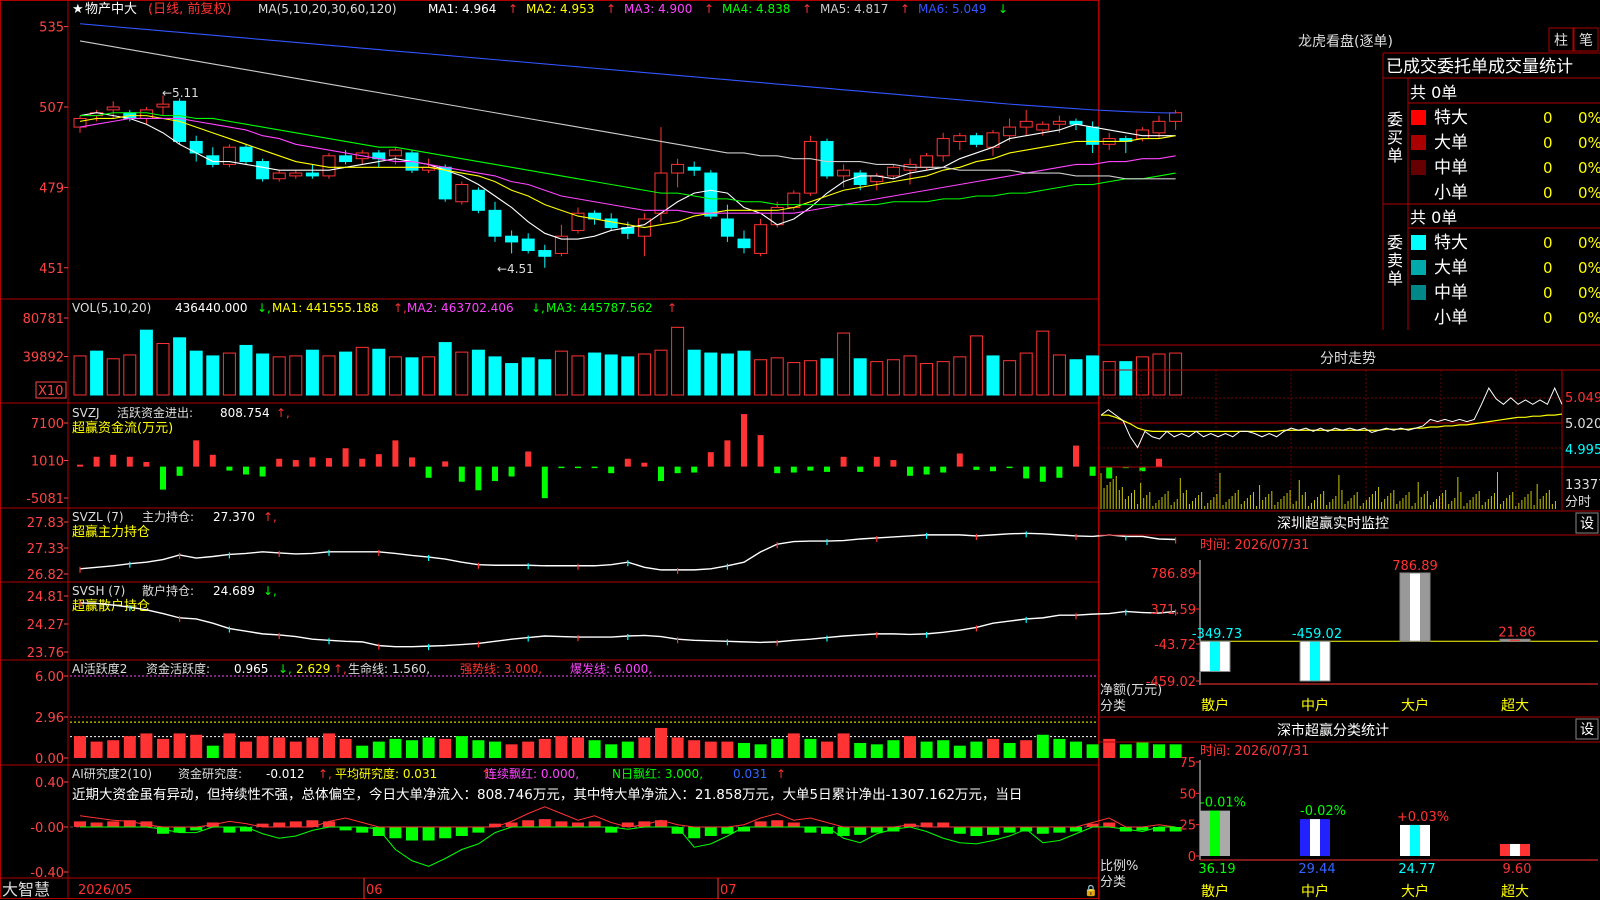 The height and width of the screenshot is (900, 1600). Describe the element at coordinates (1187, 826) in the screenshot. I see `stat-axis-label: 25` at that location.